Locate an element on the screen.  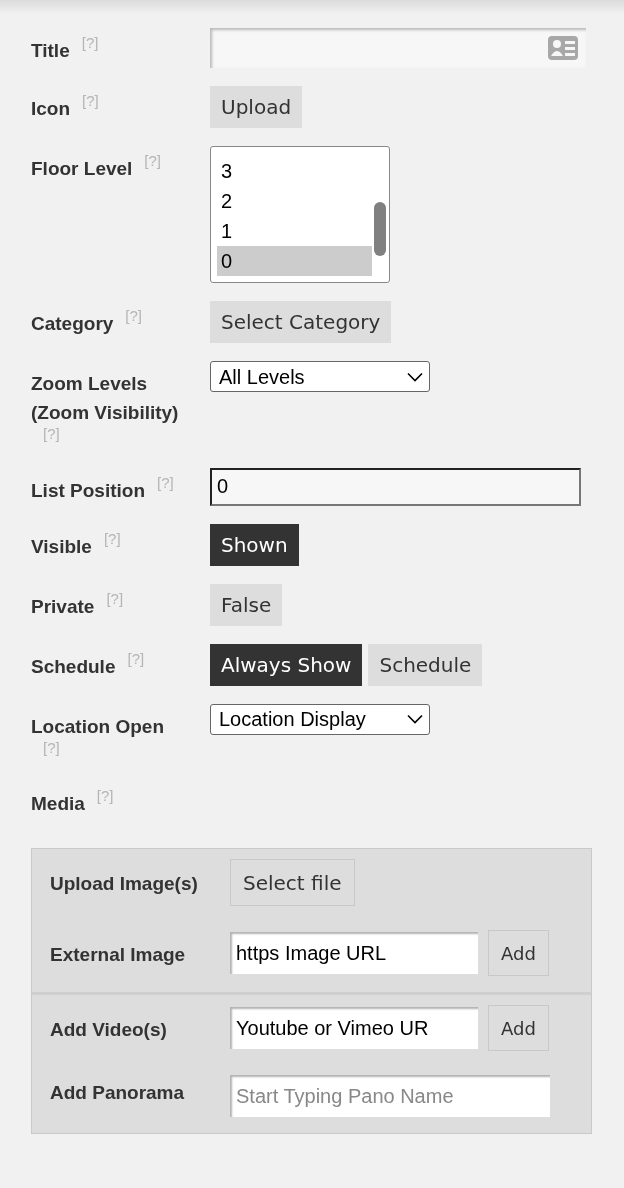
position-field: 0 is located at coordinates (395, 486).